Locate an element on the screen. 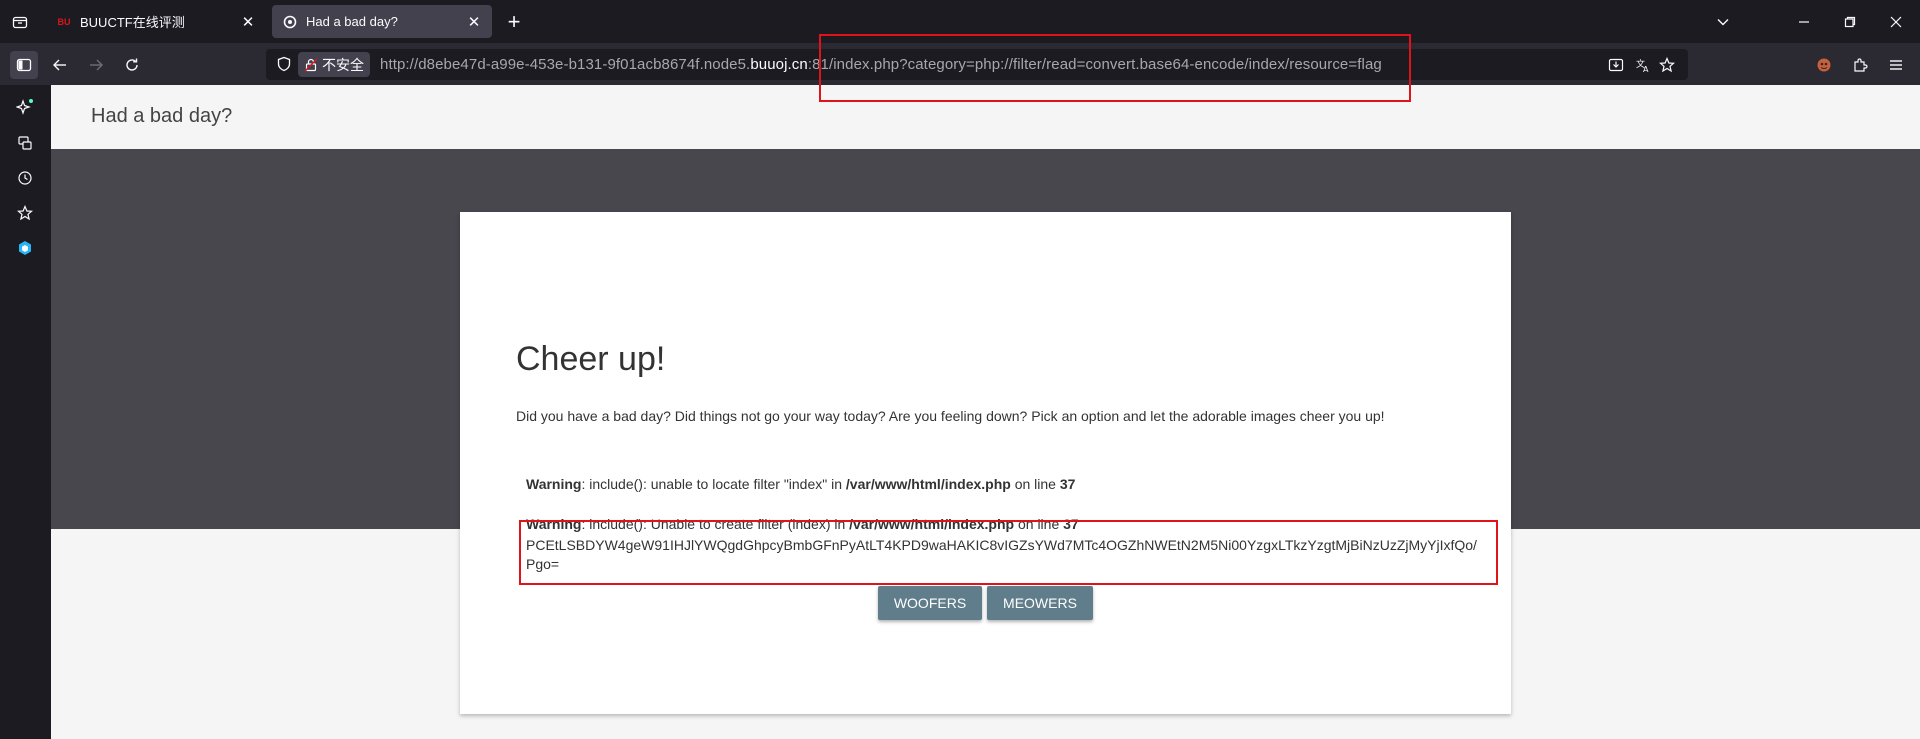 The image size is (1920, 739). menu-icon is located at coordinates (1896, 65).